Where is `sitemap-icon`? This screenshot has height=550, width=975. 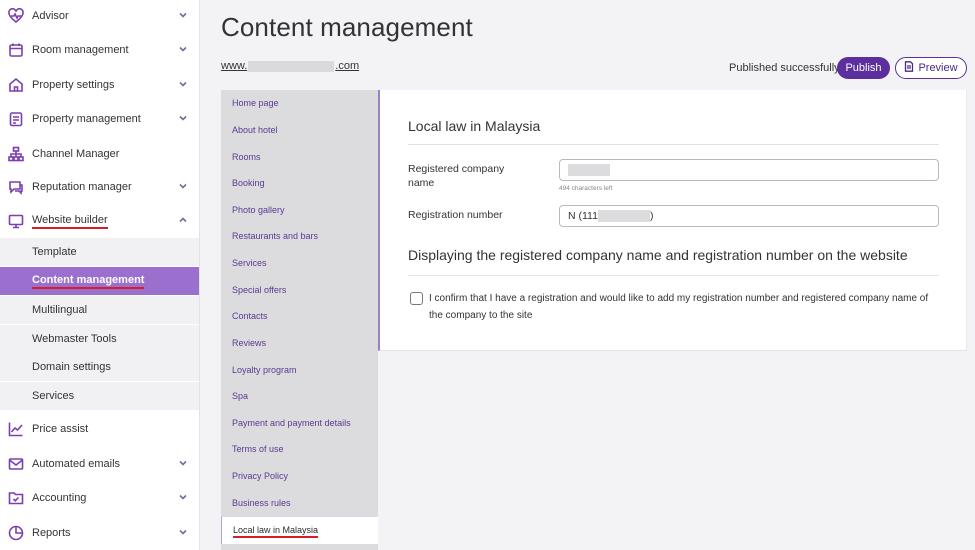 sitemap-icon is located at coordinates (16, 154).